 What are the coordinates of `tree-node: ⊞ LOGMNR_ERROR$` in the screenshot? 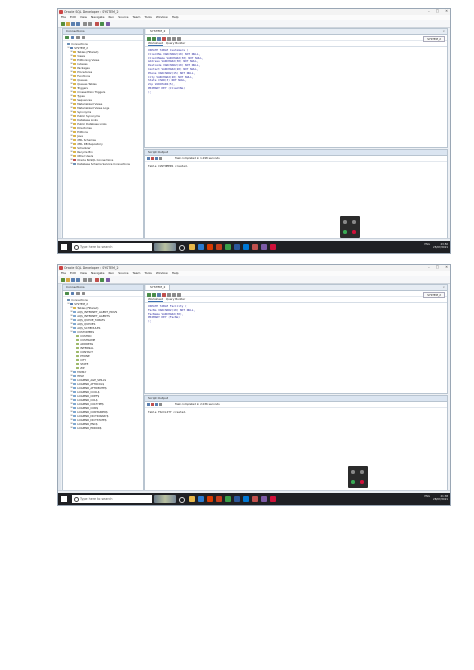 It's located at (103, 428).